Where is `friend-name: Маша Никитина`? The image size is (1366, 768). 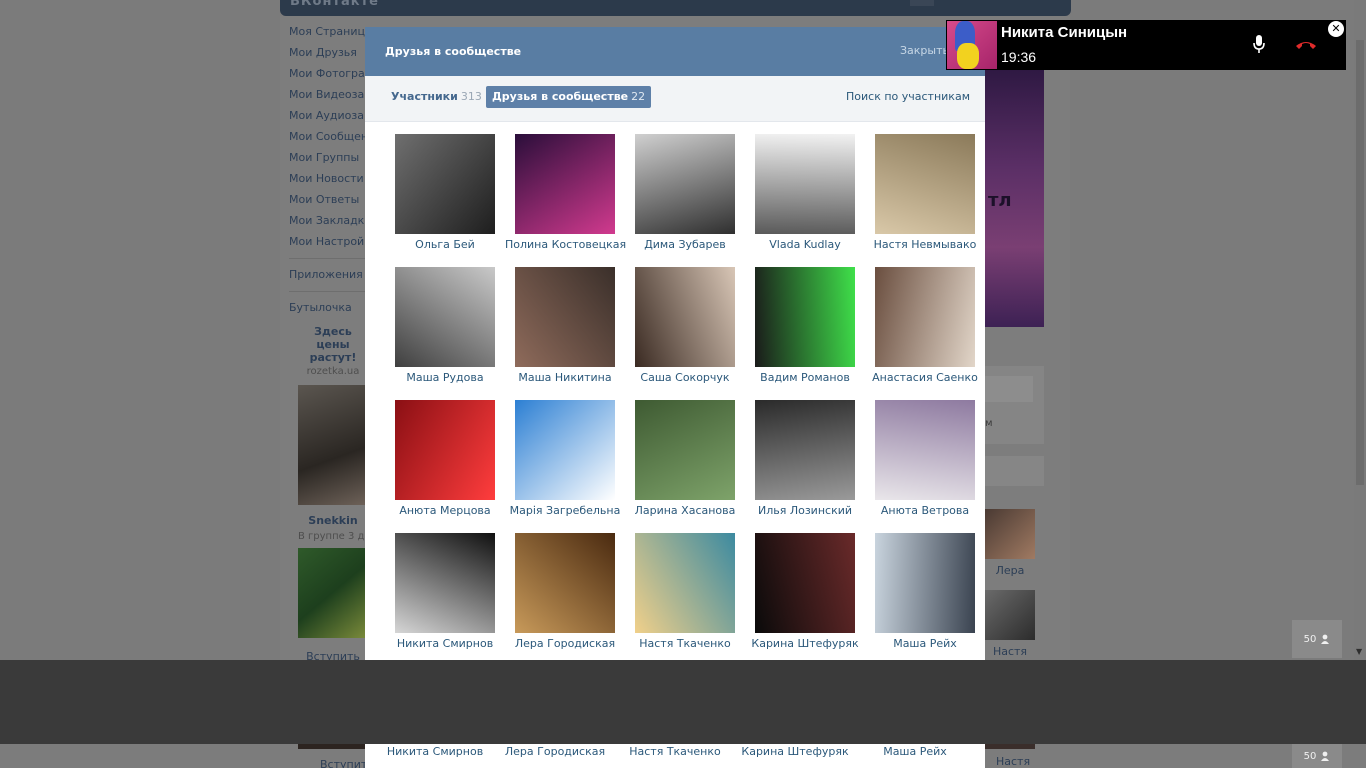 friend-name: Маша Никитина is located at coordinates (565, 378).